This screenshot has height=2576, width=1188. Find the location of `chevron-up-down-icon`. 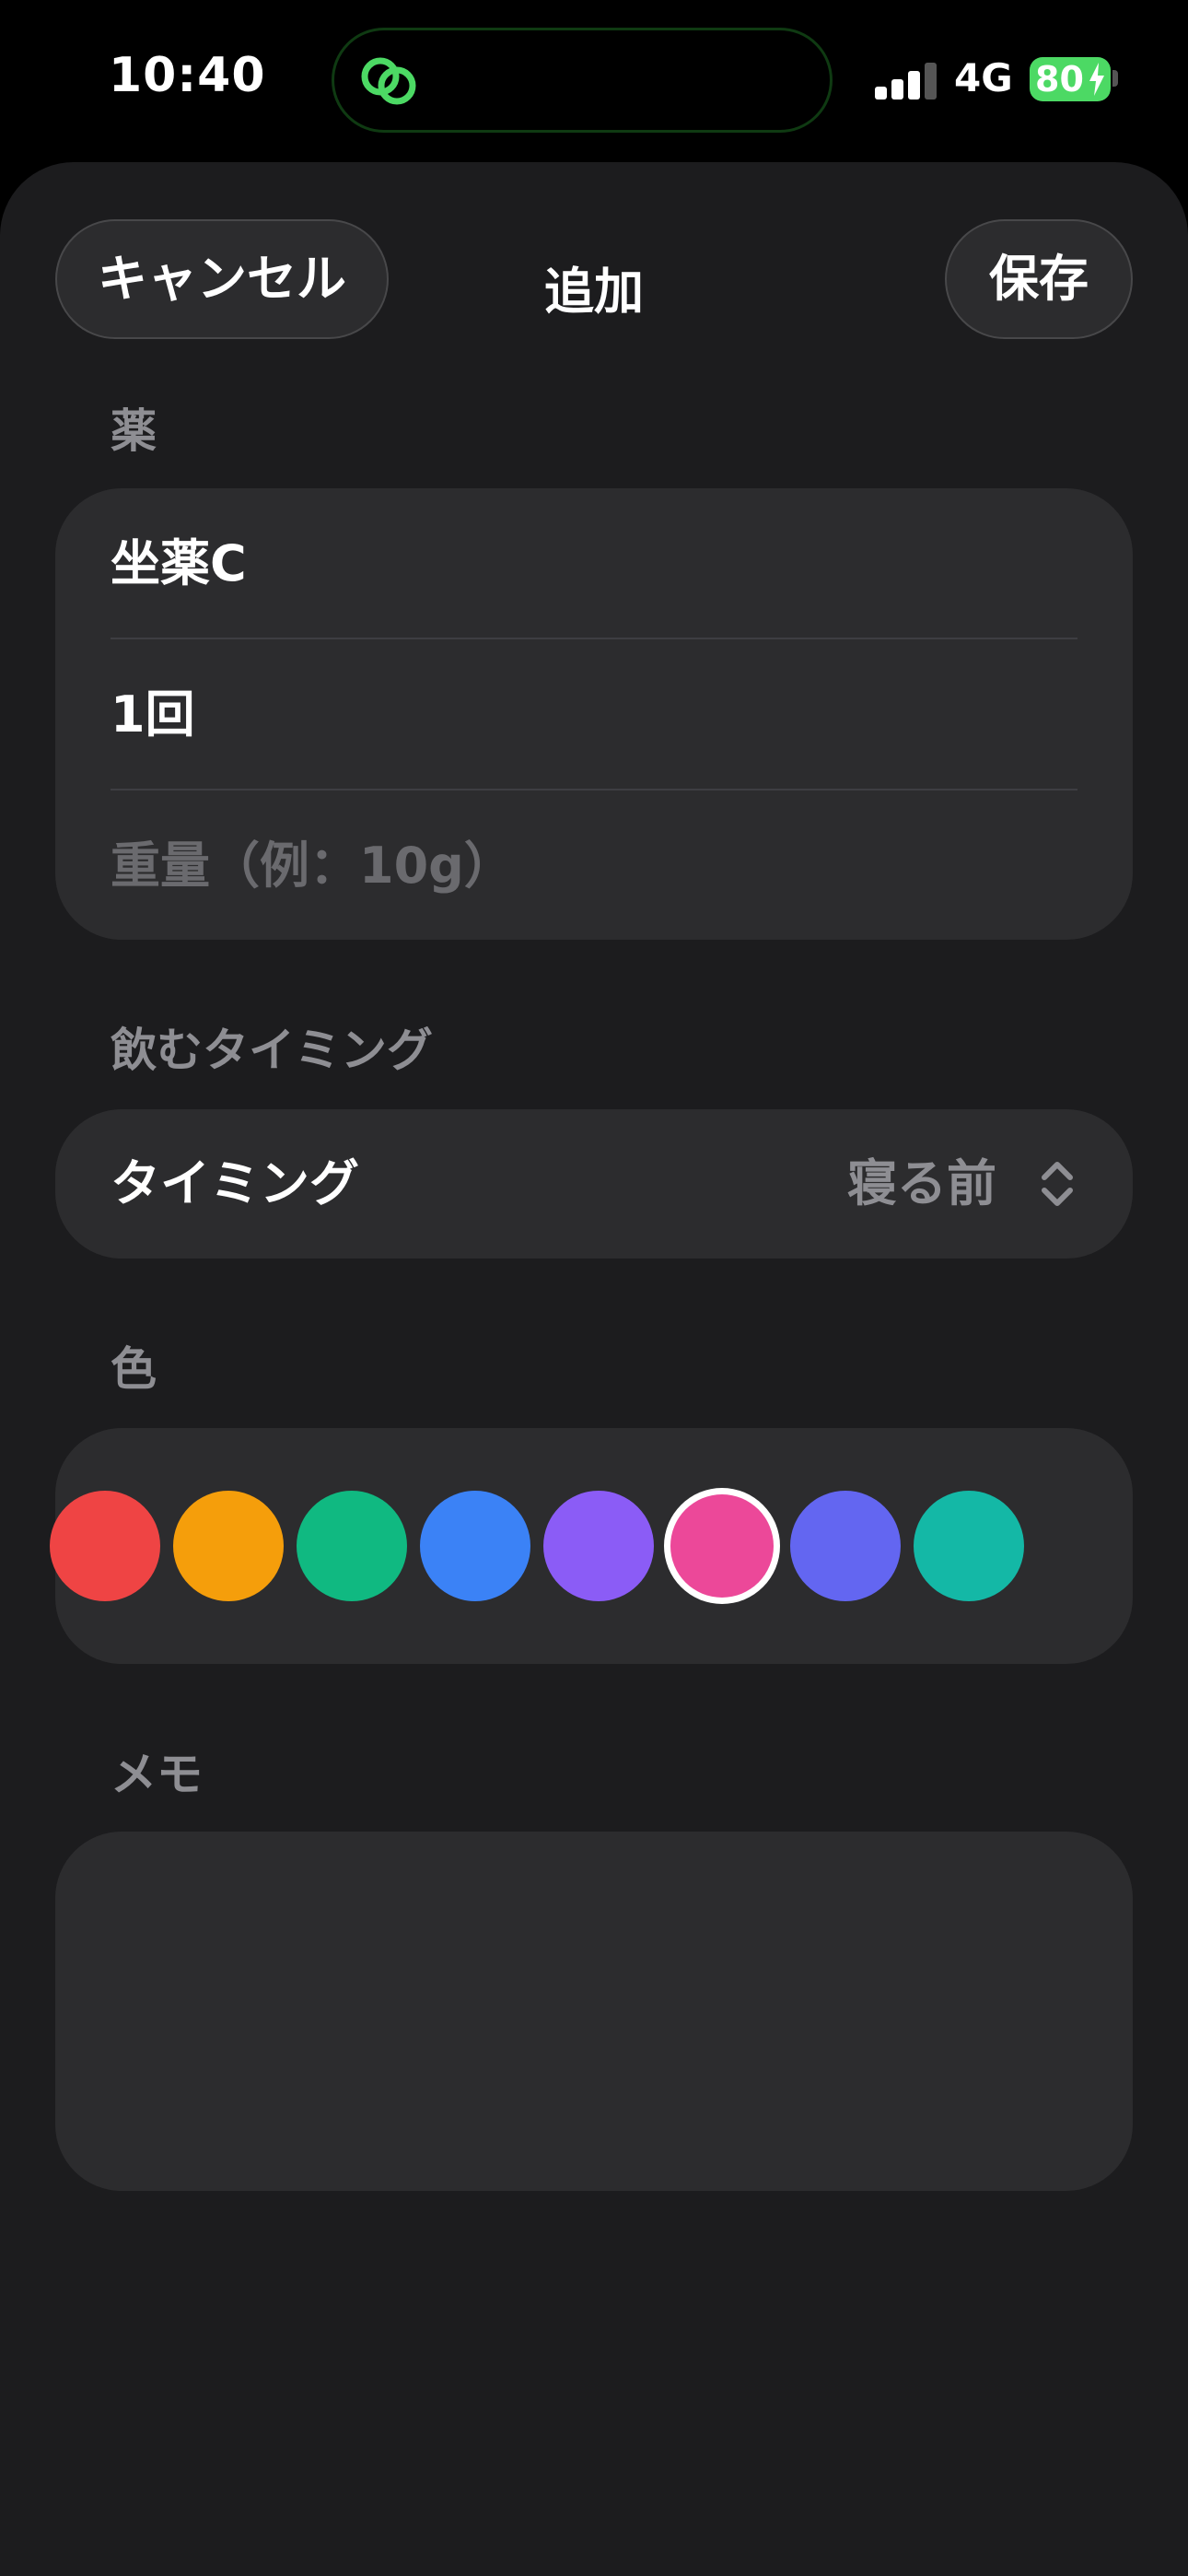

chevron-up-down-icon is located at coordinates (1057, 1184).